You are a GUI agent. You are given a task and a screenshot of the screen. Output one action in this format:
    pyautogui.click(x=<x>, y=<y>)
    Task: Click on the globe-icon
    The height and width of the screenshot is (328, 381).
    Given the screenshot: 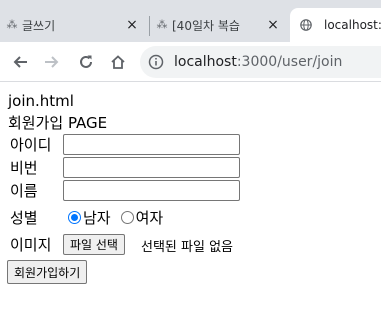 What is the action you would take?
    pyautogui.click(x=306, y=25)
    